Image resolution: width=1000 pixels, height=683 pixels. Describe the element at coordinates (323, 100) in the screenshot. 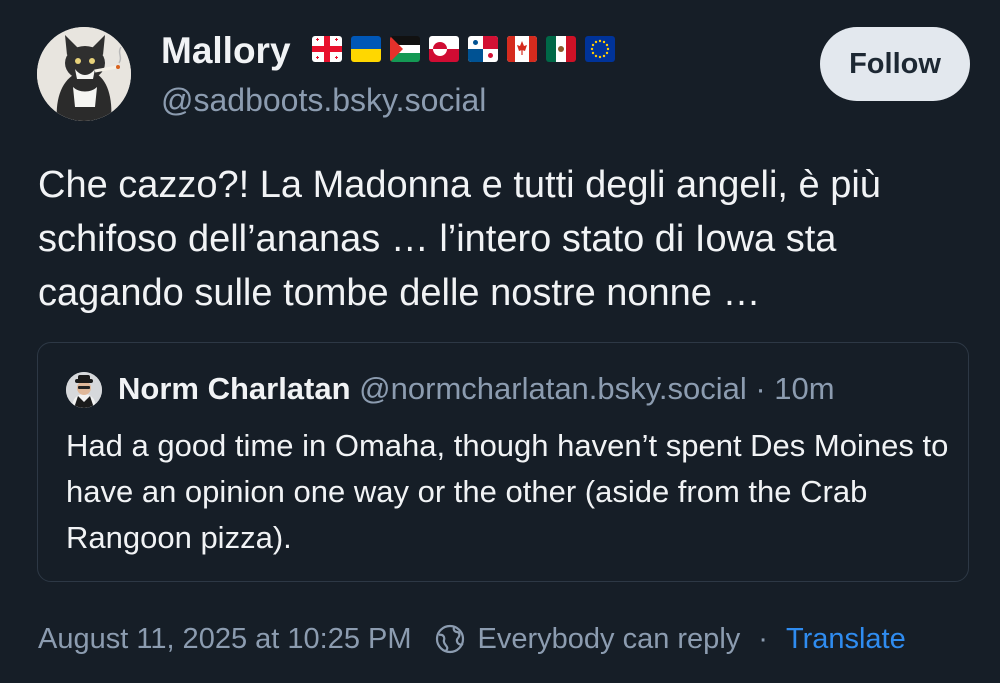

I see `author-handle: @sadboots.bsky.social` at that location.